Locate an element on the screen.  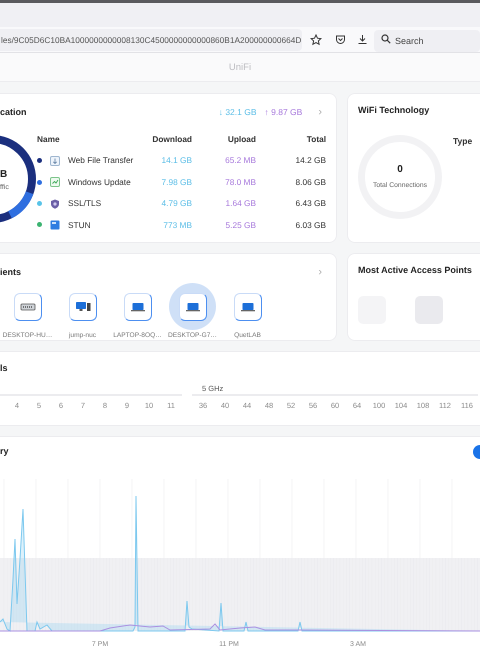
table-cell-text: 6.03 GB is located at coordinates (310, 225).